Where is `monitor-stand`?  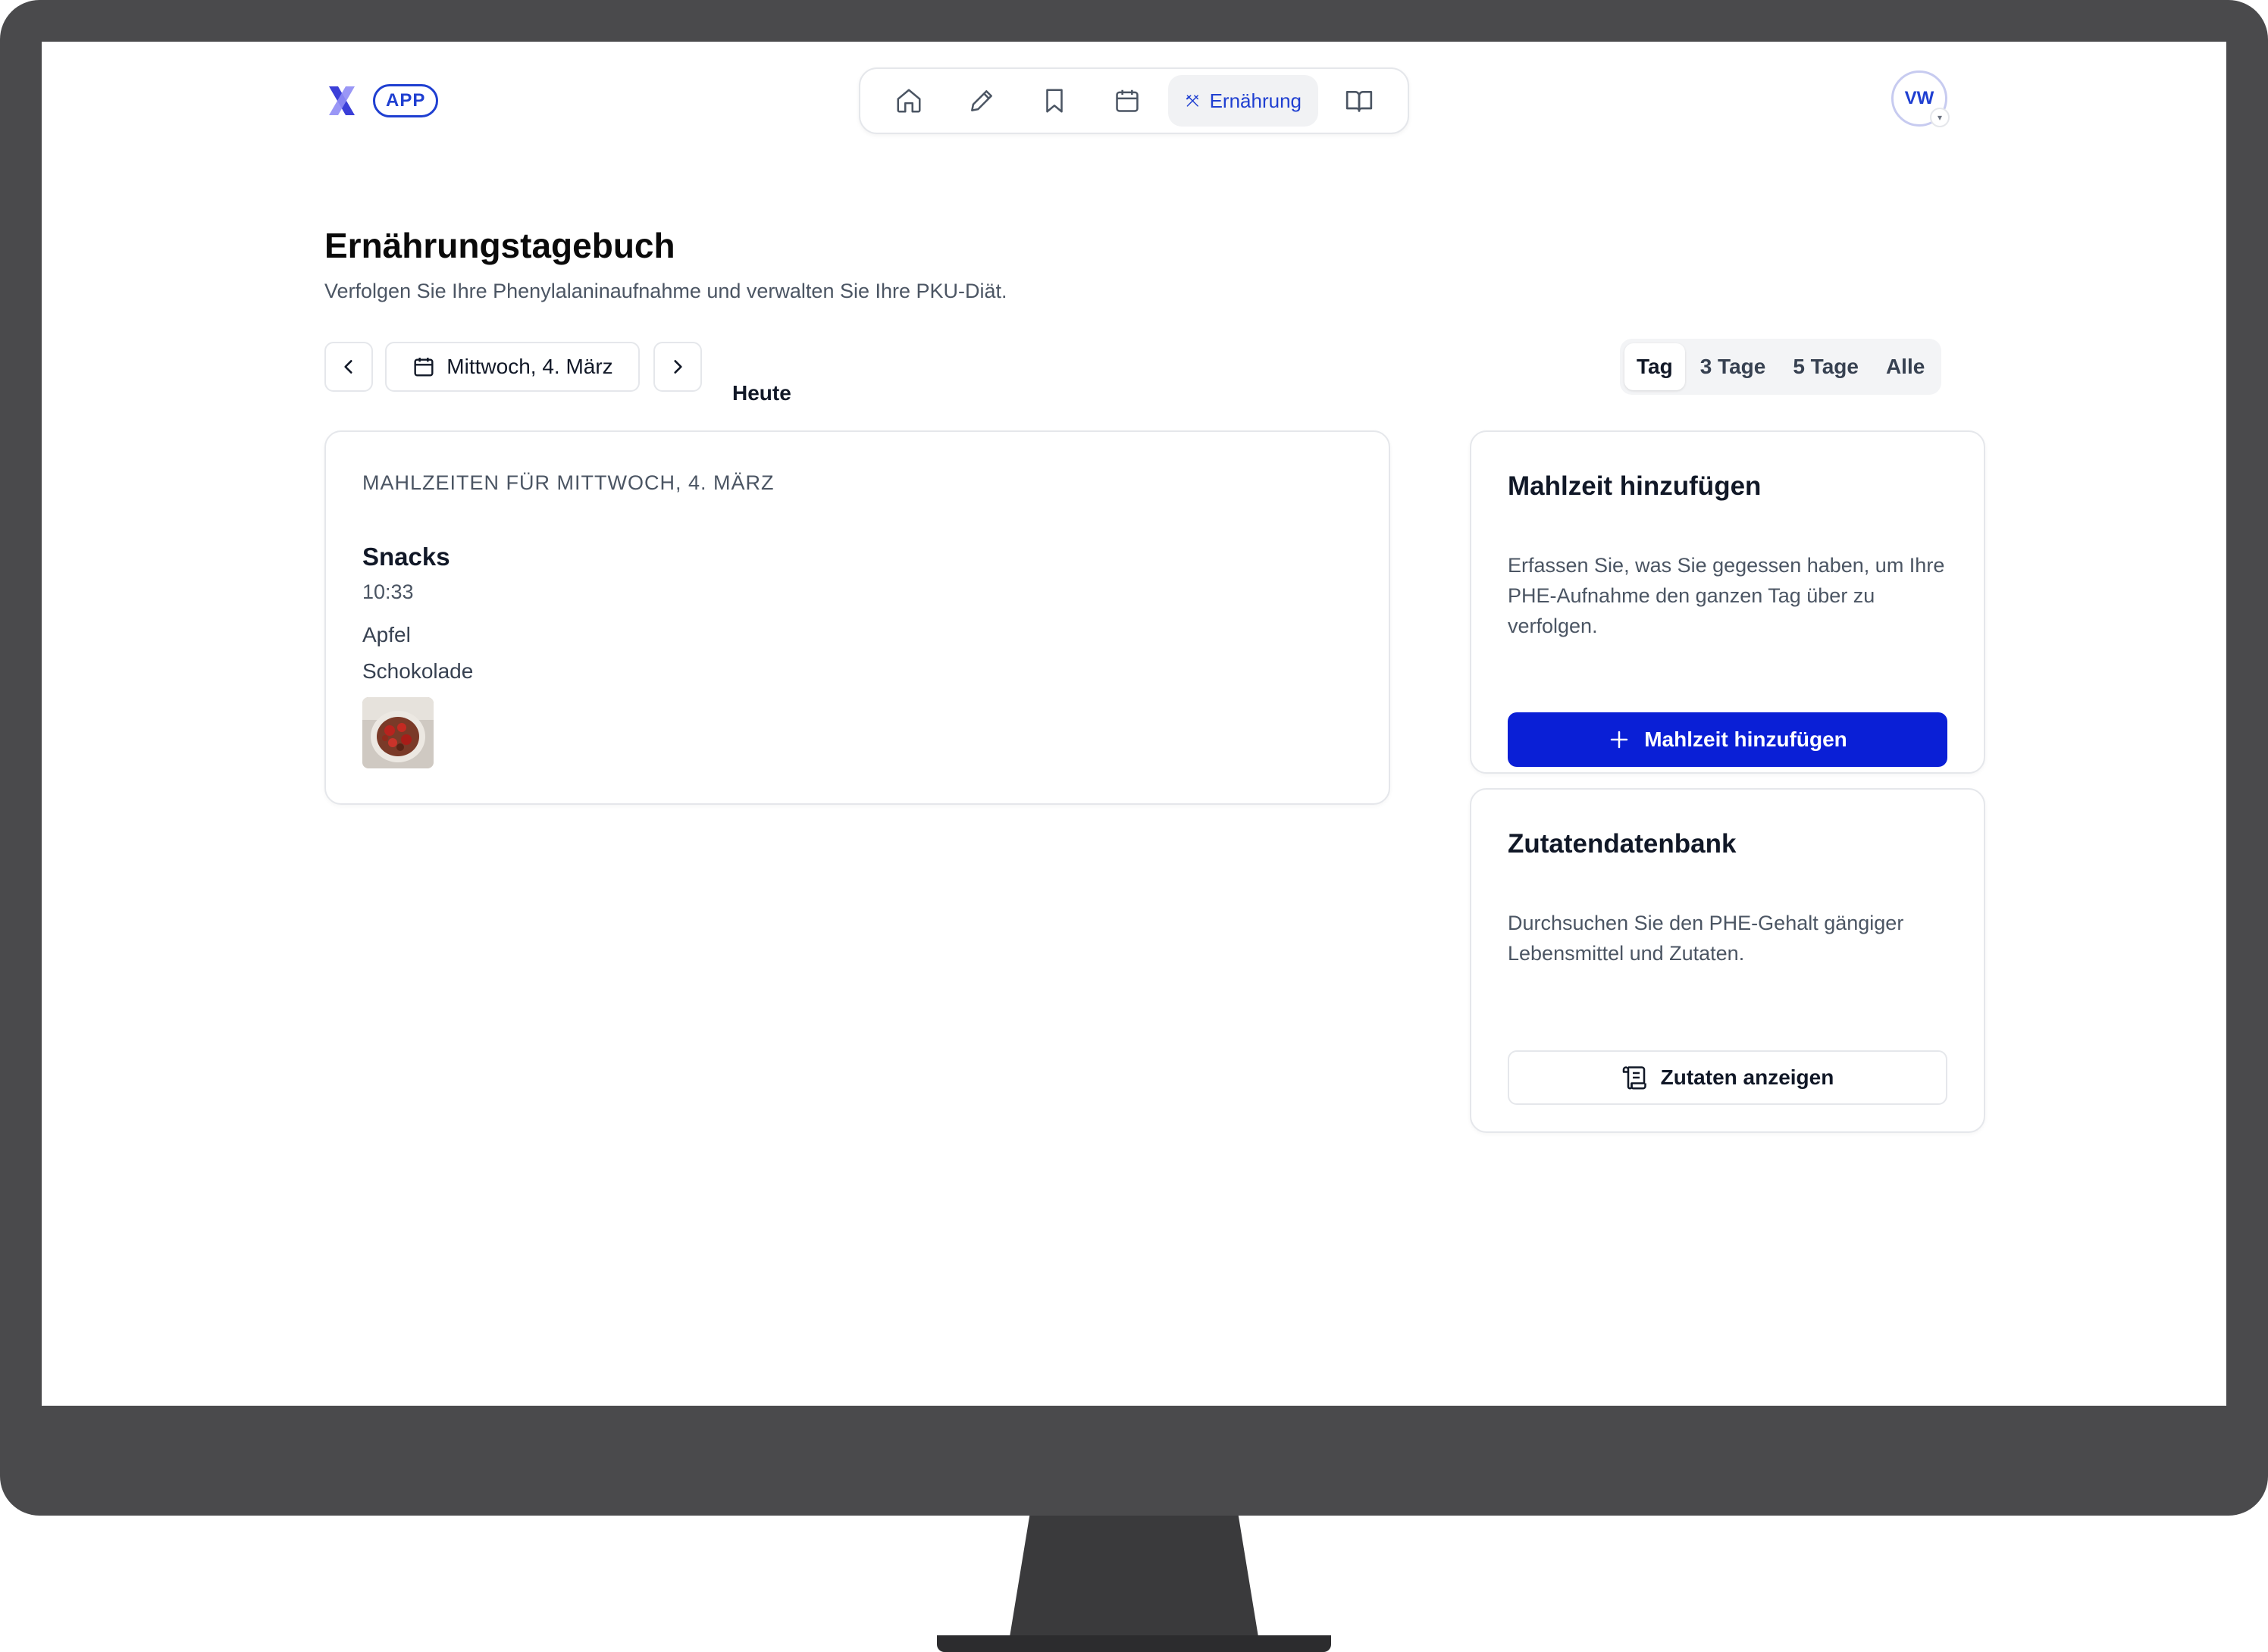
monitor-stand is located at coordinates (1134, 1576).